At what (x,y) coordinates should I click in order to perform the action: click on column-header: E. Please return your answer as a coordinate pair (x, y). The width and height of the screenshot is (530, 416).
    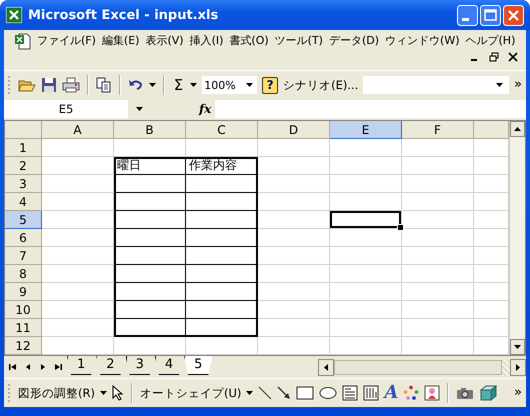
    Looking at the image, I should click on (366, 130).